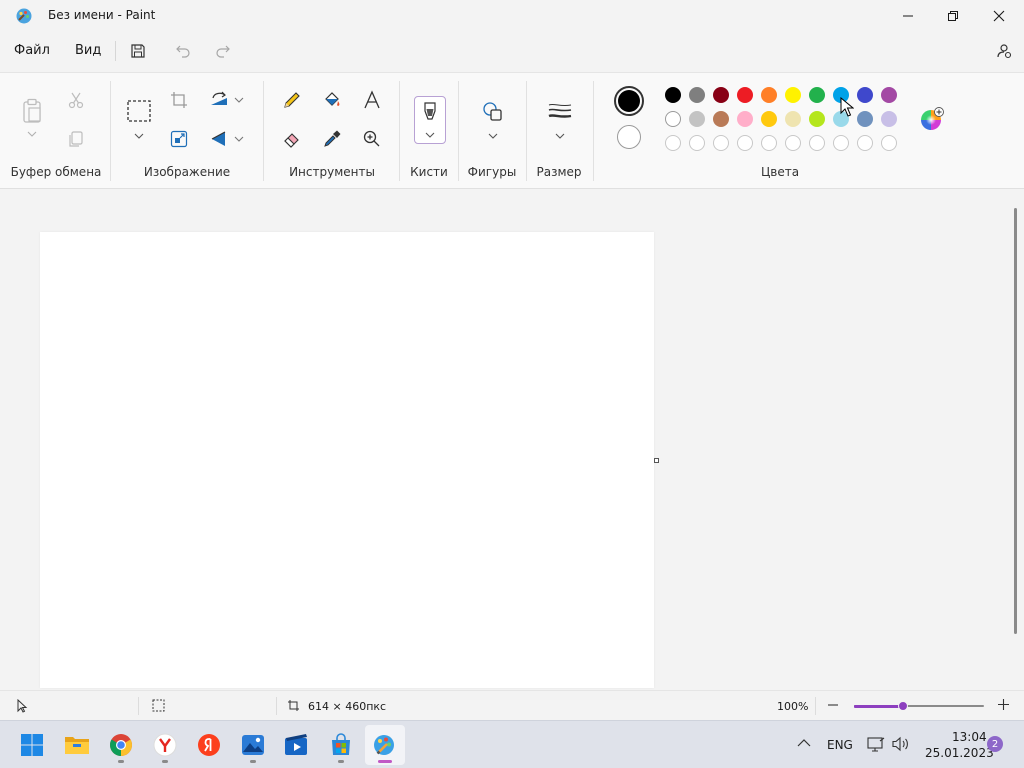 The height and width of the screenshot is (768, 1024). I want to click on select-dropdown, so click(139, 136).